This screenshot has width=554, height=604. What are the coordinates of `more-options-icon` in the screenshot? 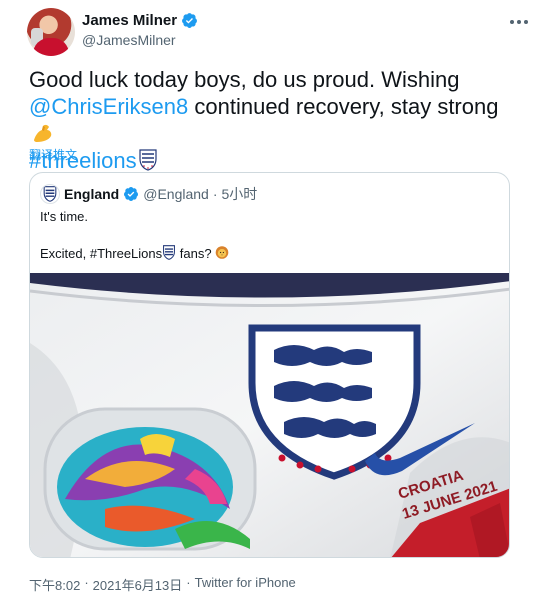 It's located at (519, 22).